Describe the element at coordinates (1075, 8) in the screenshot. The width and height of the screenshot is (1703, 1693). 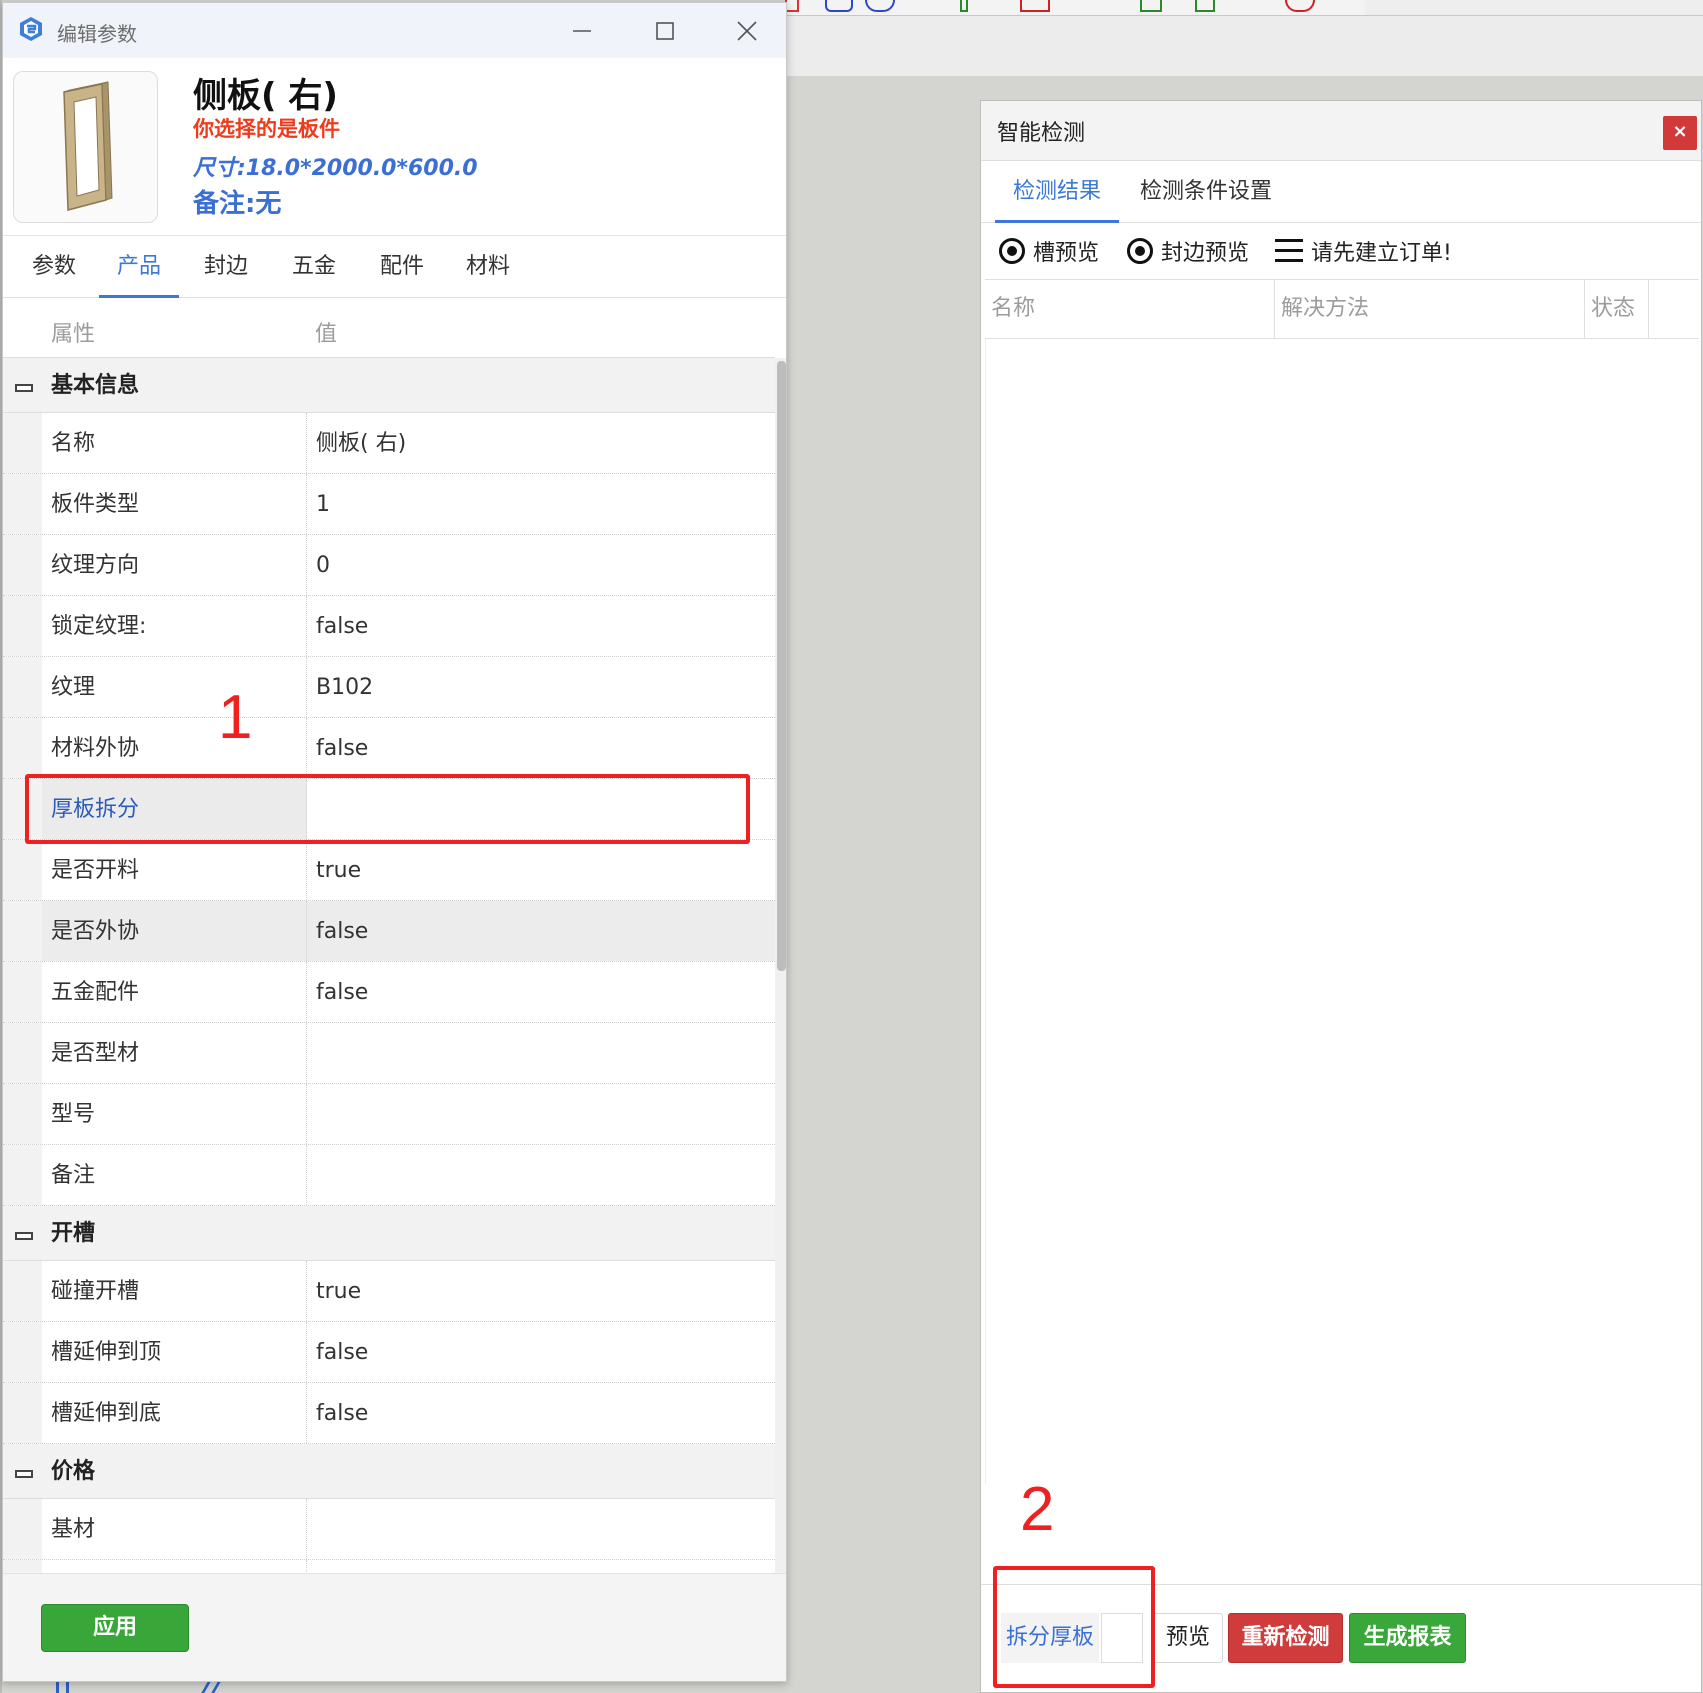
I see `background-toolbar` at that location.